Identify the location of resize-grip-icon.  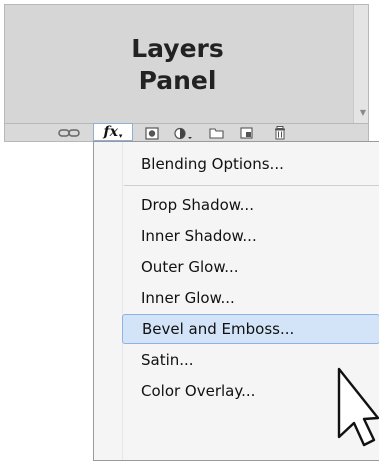
(362, 140).